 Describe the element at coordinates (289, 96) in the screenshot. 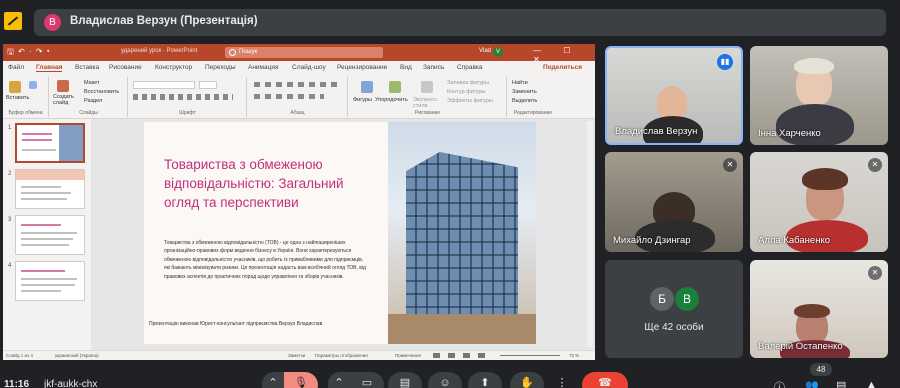

I see `align-buttons` at that location.